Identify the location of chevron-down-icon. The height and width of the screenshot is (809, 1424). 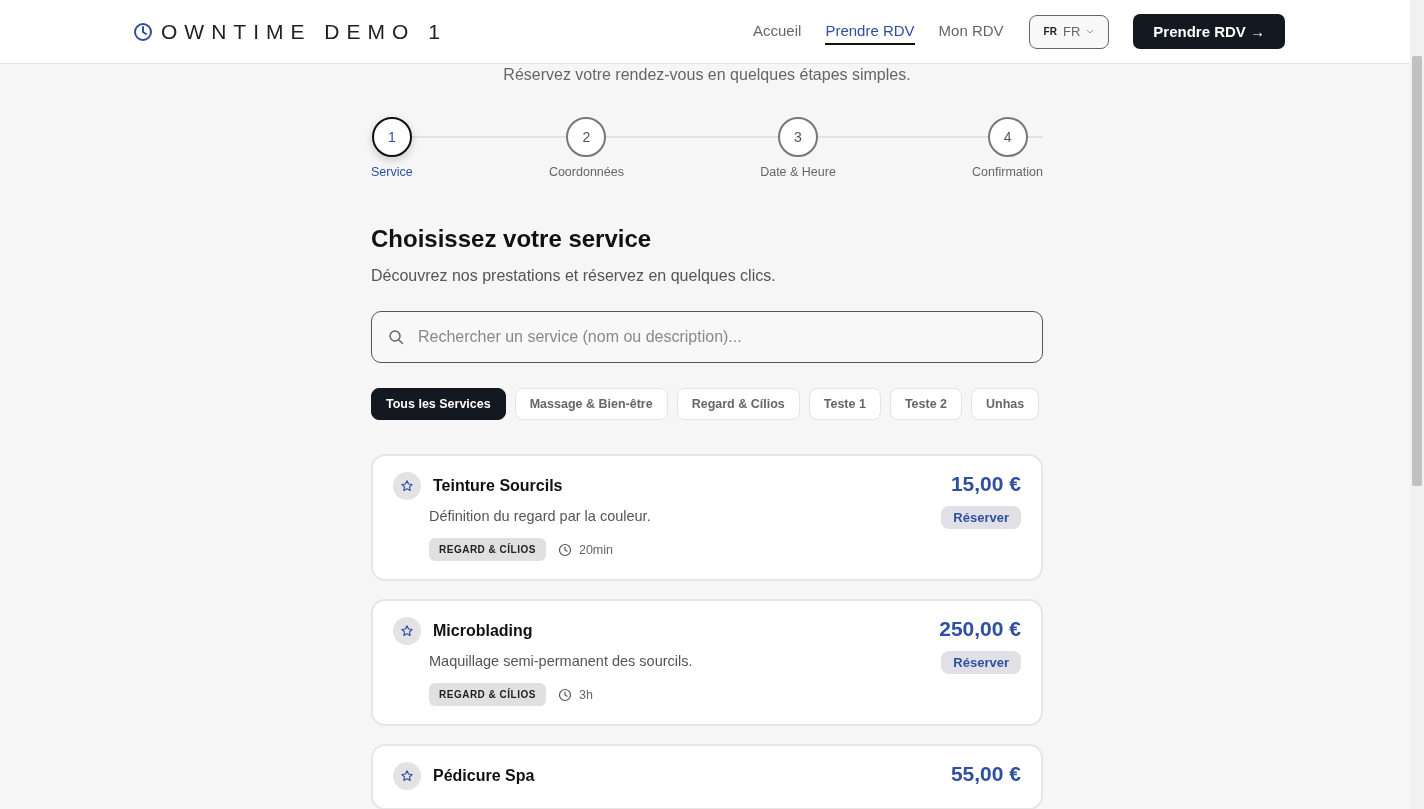
(1090, 31).